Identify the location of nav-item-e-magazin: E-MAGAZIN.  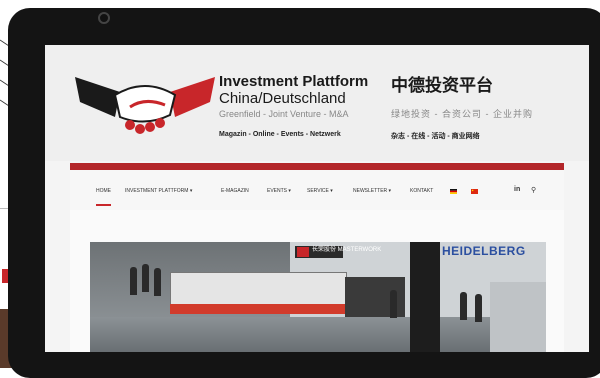
(235, 191).